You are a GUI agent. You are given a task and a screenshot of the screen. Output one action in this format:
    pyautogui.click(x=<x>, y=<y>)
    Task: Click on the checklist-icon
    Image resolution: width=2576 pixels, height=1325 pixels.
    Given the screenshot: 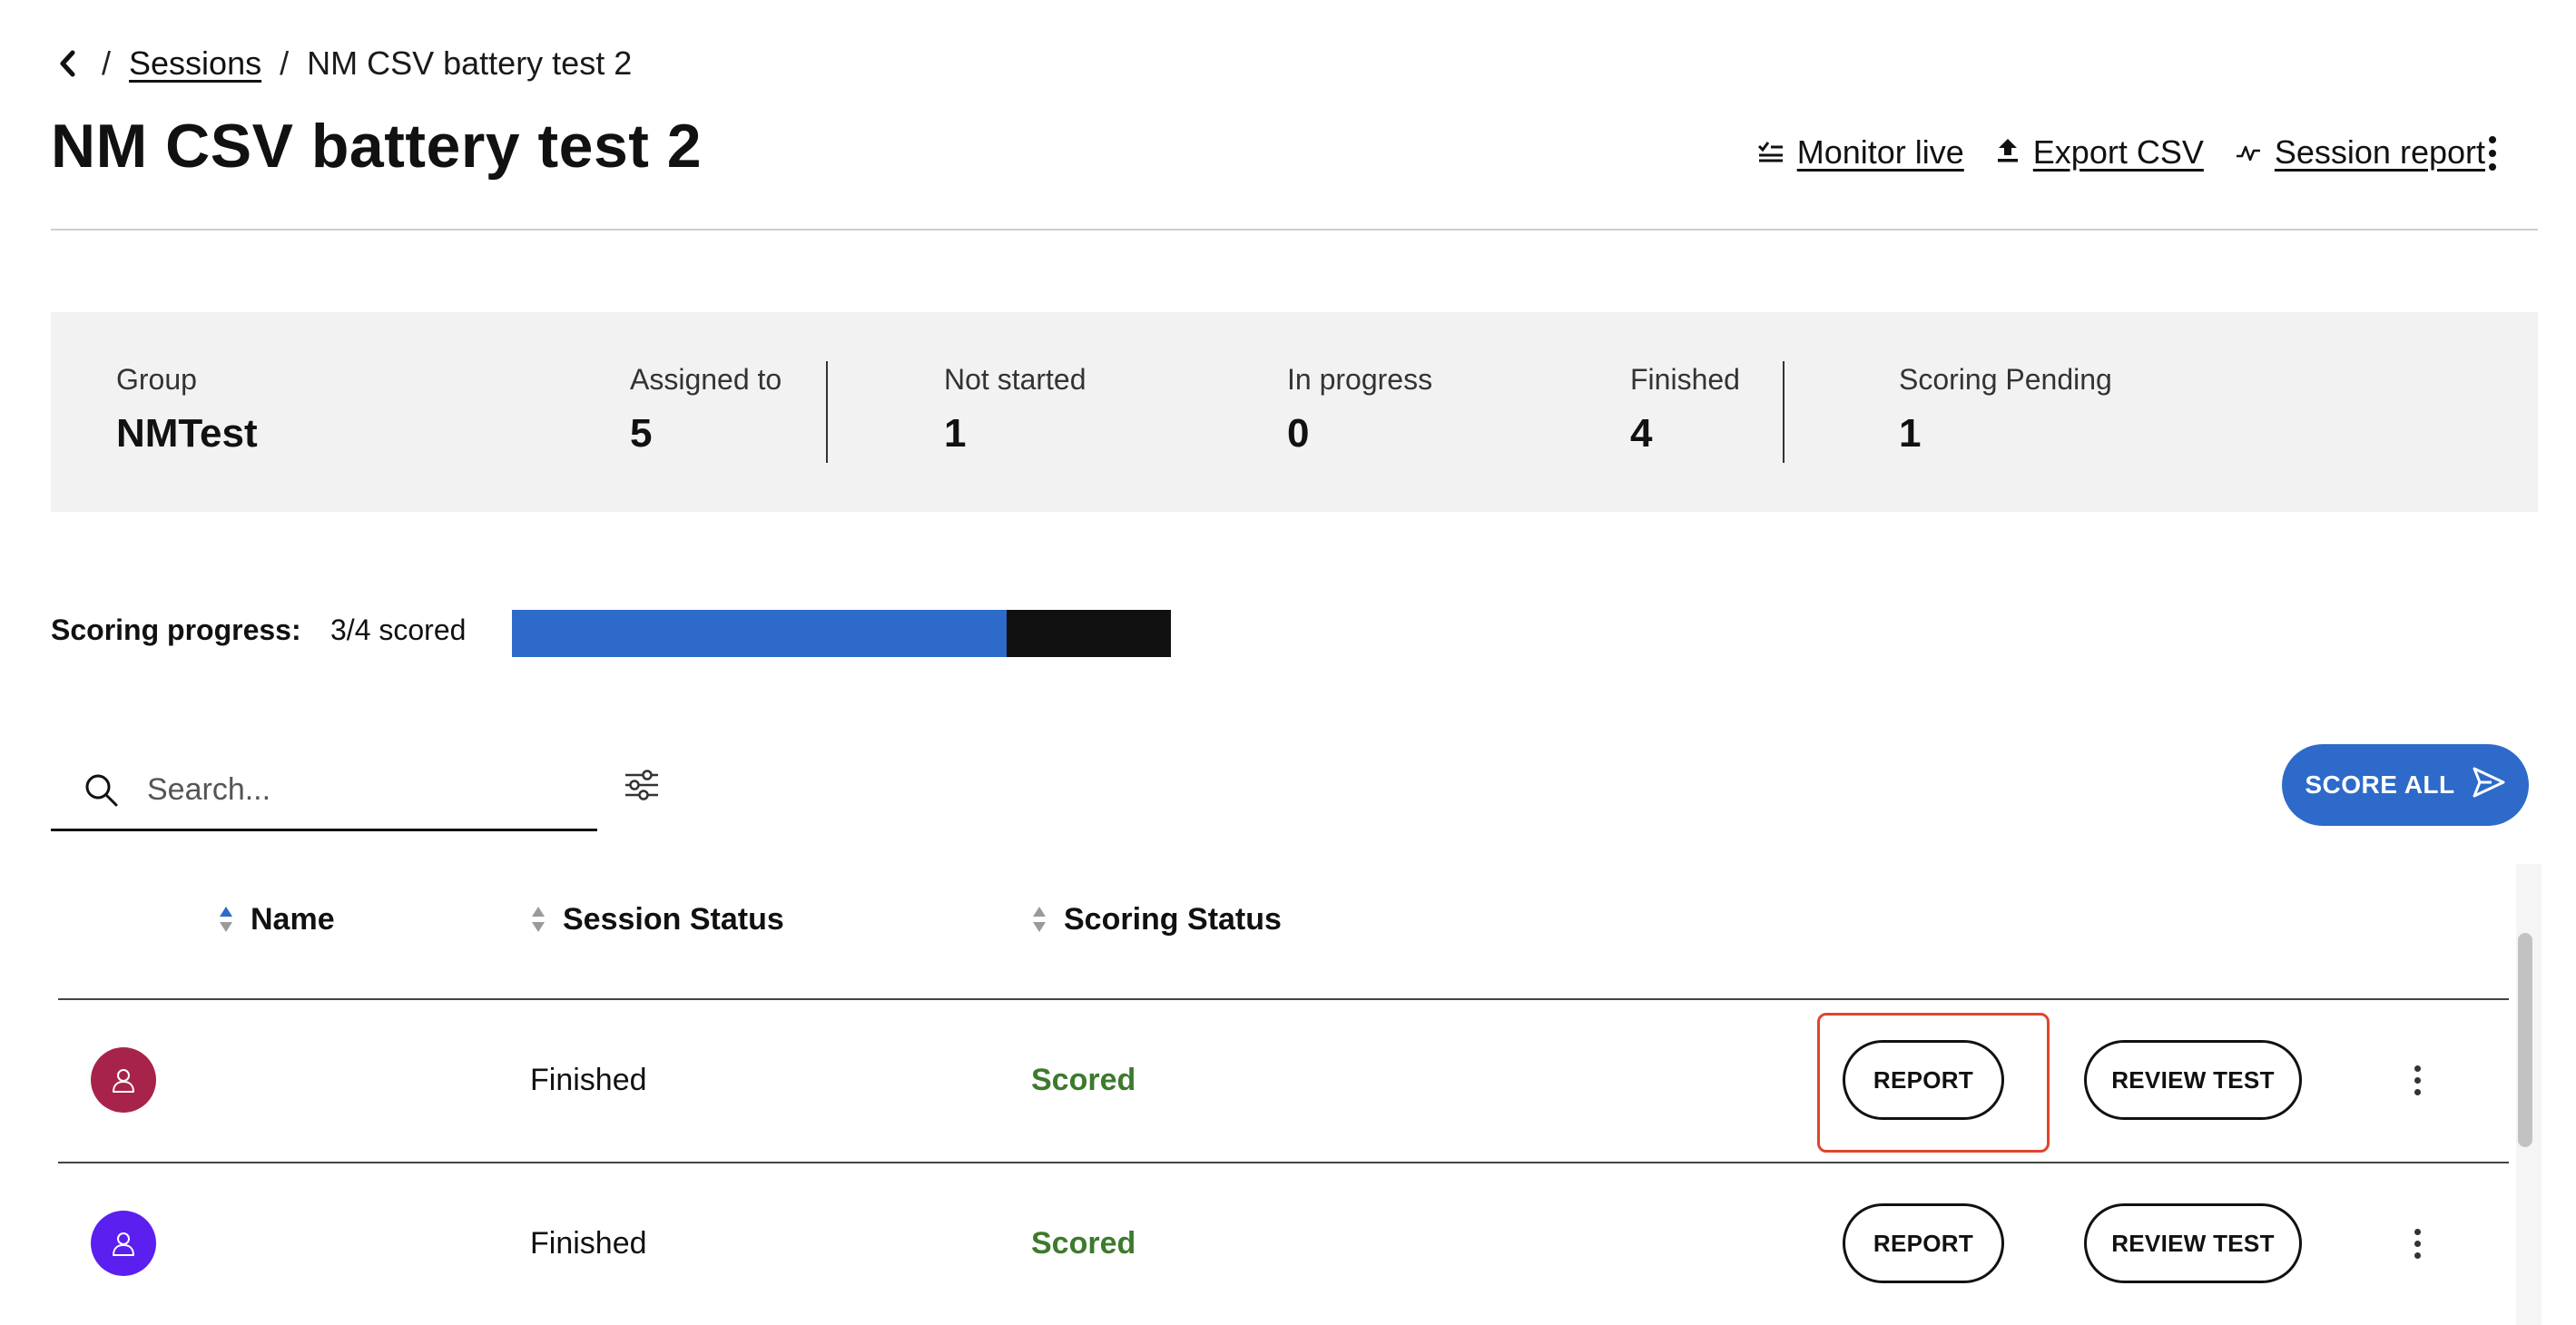 What is the action you would take?
    pyautogui.click(x=1771, y=152)
    